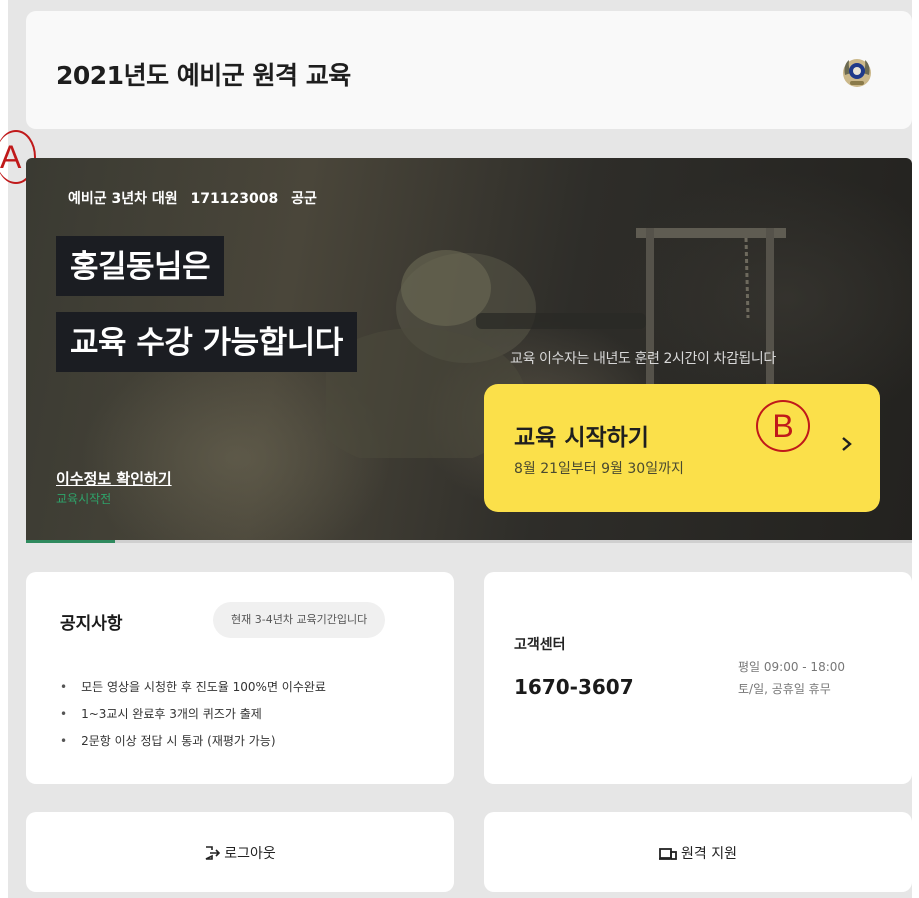 This screenshot has height=898, width=919. I want to click on progress-bar-fill, so click(70, 541).